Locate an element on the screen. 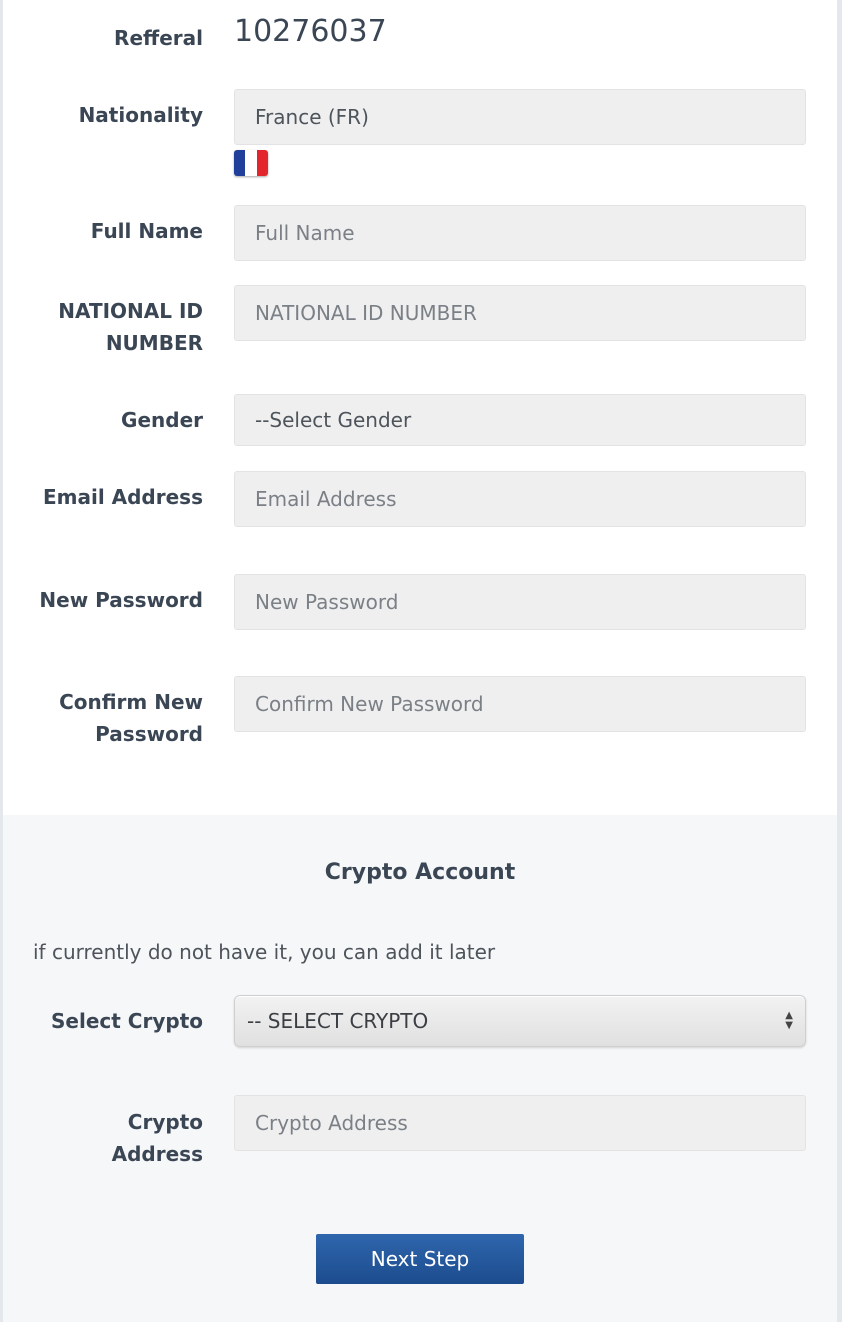 This screenshot has width=842, height=1322. new-password-input is located at coordinates (520, 602).